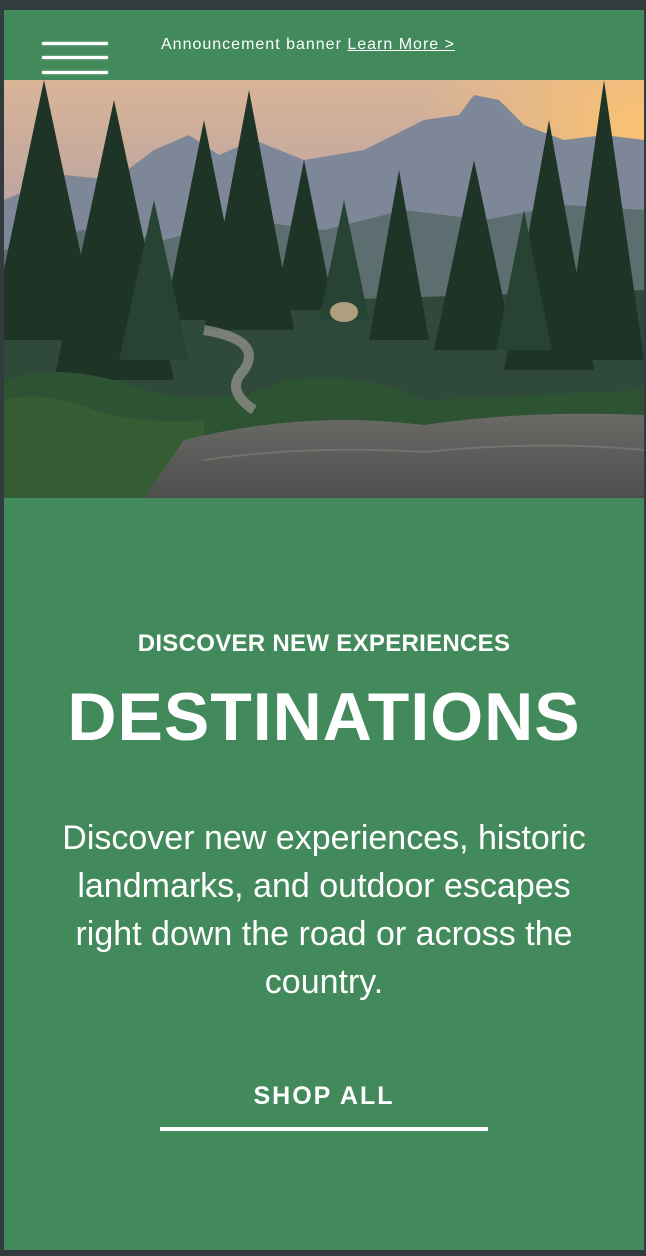 Image resolution: width=646 pixels, height=1256 pixels. Describe the element at coordinates (401, 44) in the screenshot. I see `learn-more-link: Learn More >` at that location.